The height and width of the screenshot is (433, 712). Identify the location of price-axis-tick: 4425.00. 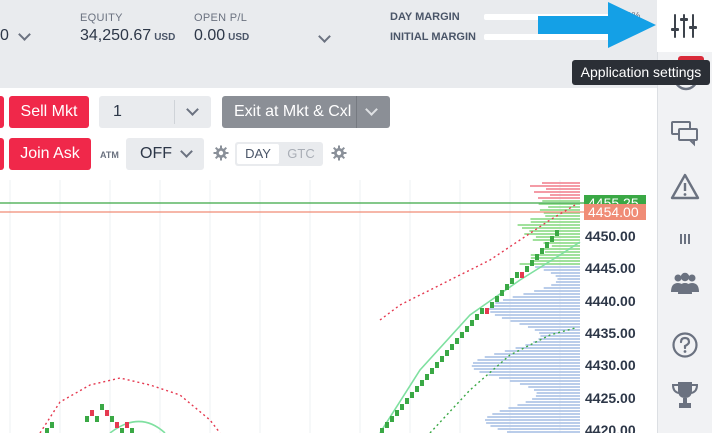
(610, 397).